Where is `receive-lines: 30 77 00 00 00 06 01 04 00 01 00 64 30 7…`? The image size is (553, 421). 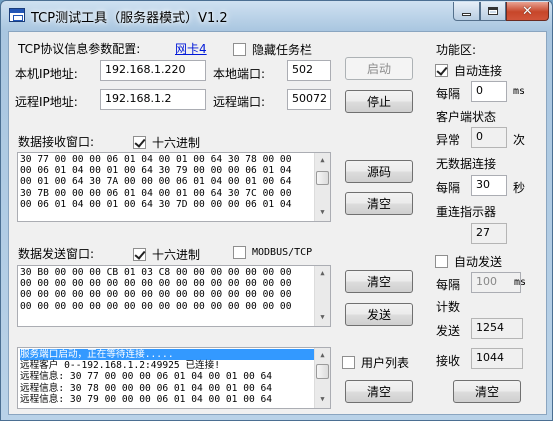
receive-lines: 30 77 00 00 00 06 01 04 00 01 00 64 30 7… is located at coordinates (175, 182).